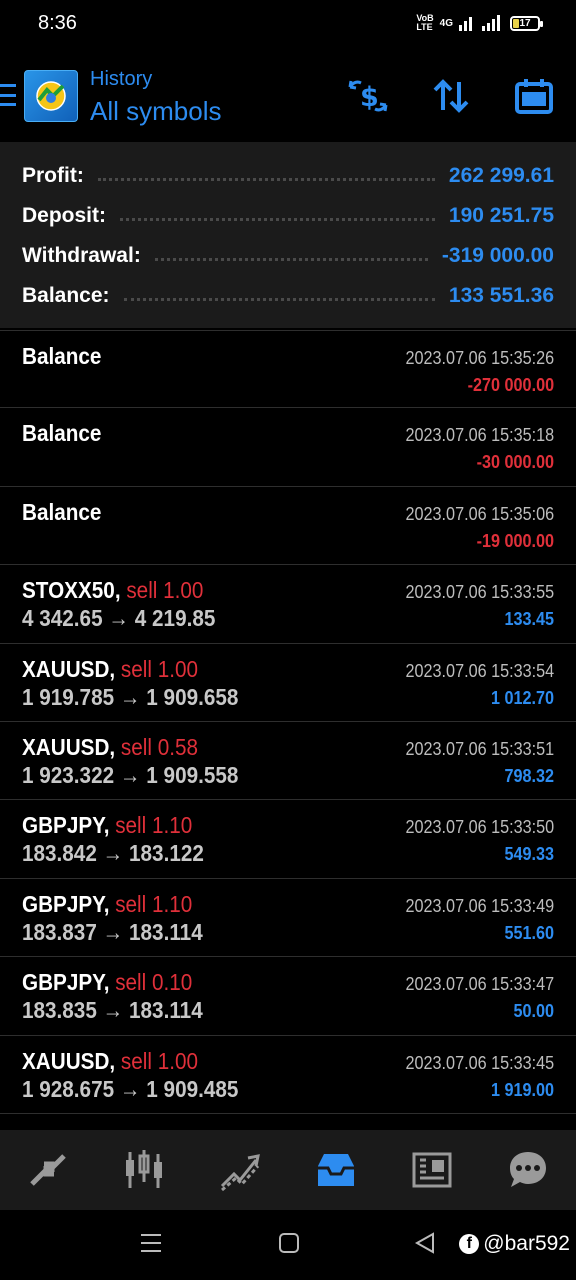  I want to click on chart-icon, so click(144, 1170).